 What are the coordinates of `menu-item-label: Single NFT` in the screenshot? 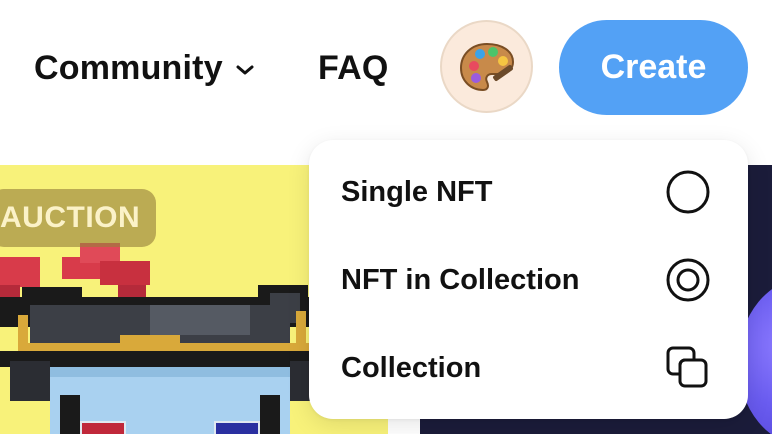 It's located at (417, 191).